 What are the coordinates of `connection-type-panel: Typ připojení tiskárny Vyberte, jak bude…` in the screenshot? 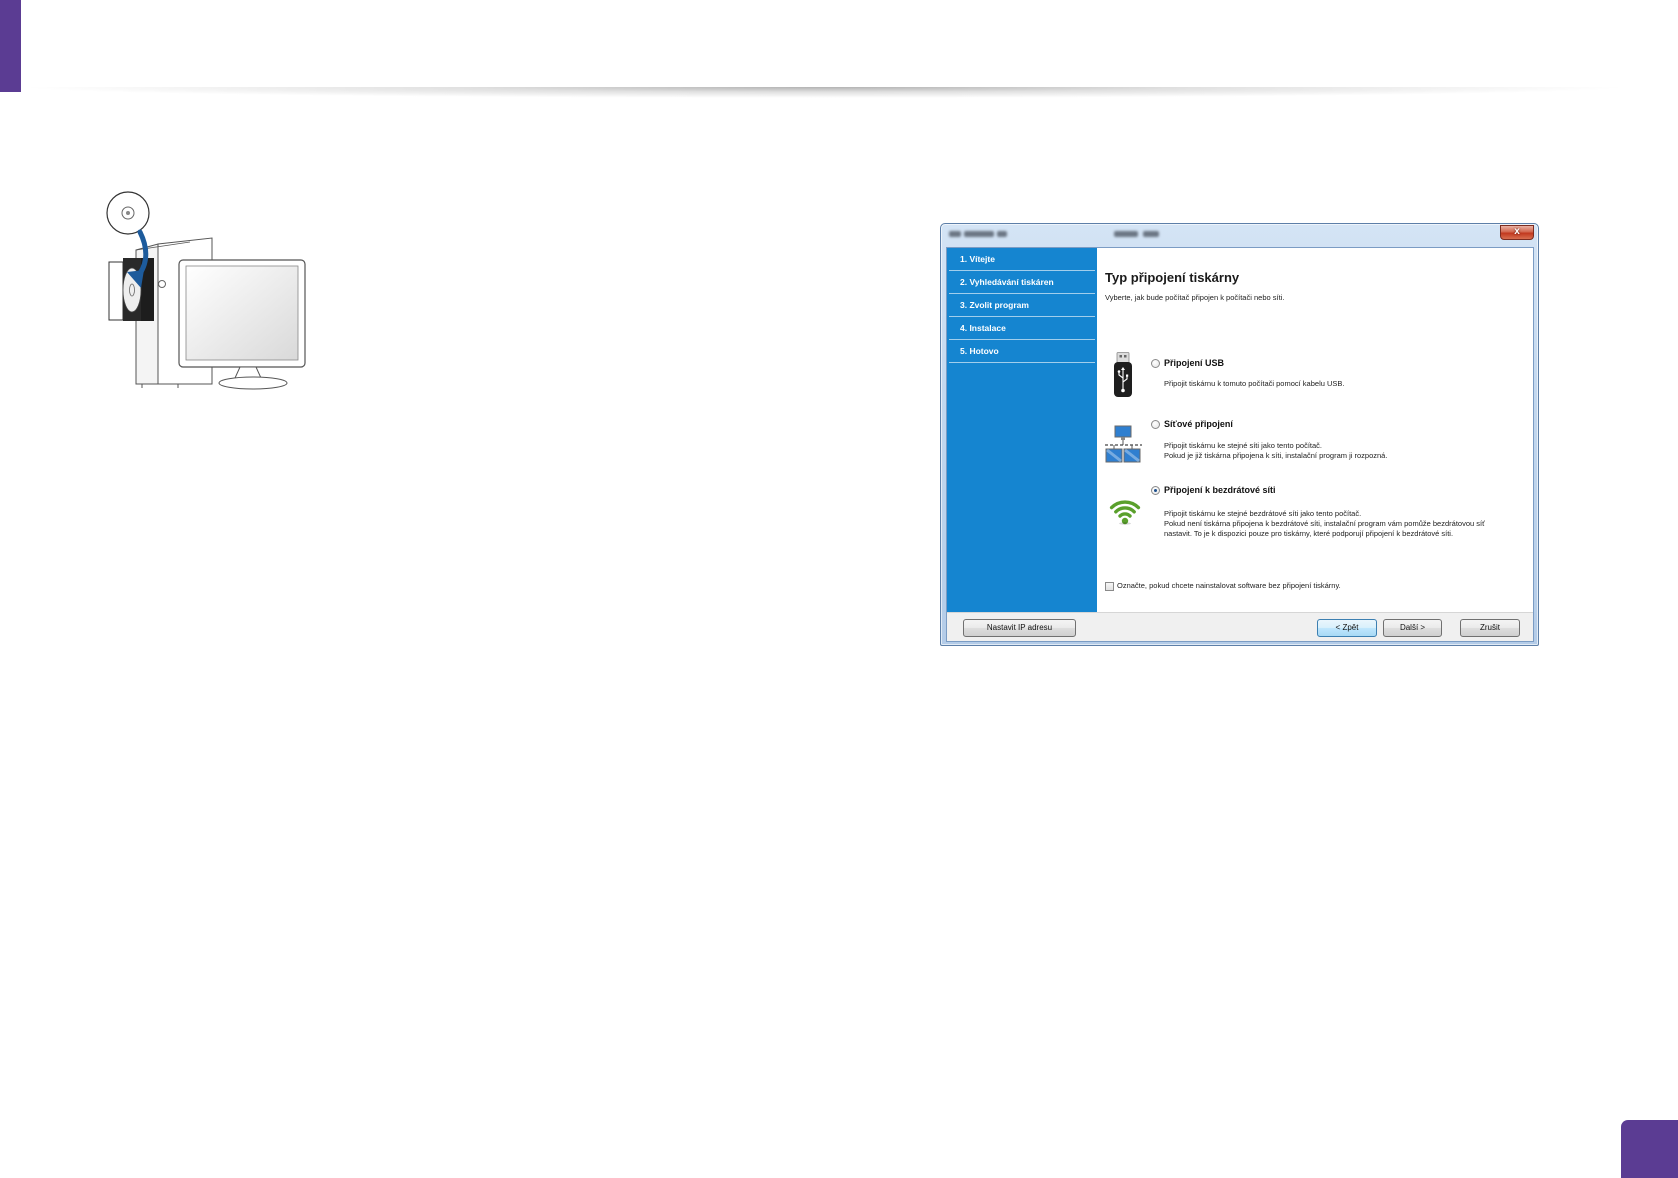 It's located at (1315, 430).